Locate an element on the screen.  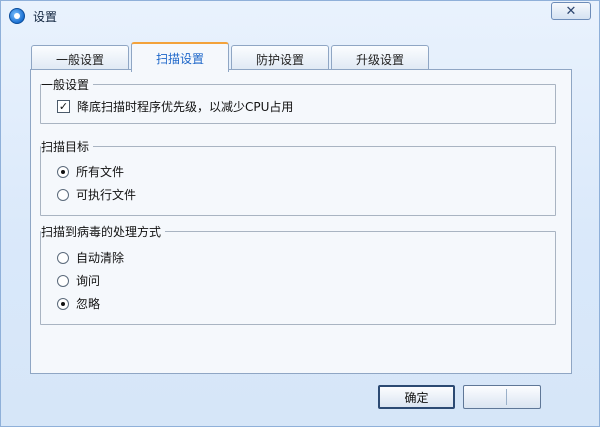
lower-priority-option: ✓ 降底扫描时程序优先级，以减少CPU占用 is located at coordinates (175, 106).